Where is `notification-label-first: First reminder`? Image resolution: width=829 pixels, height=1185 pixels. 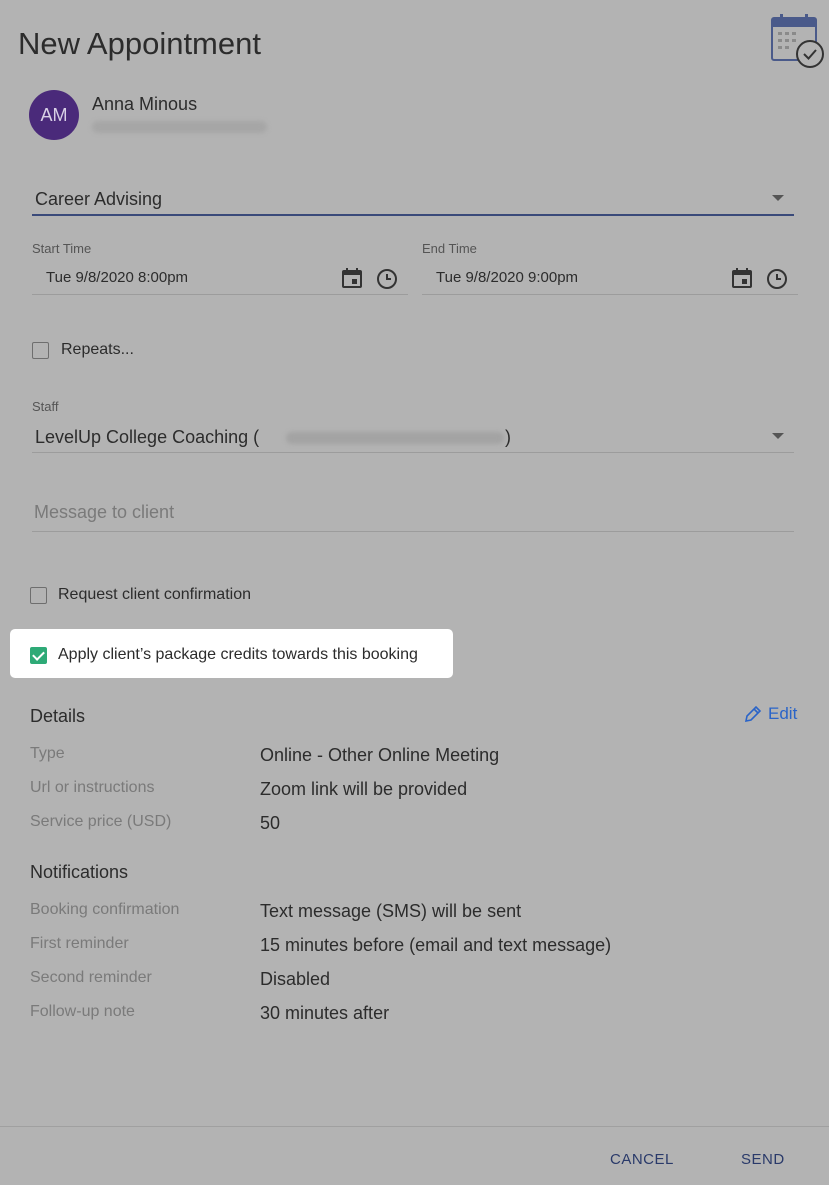
notification-label-first: First reminder is located at coordinates (79, 943).